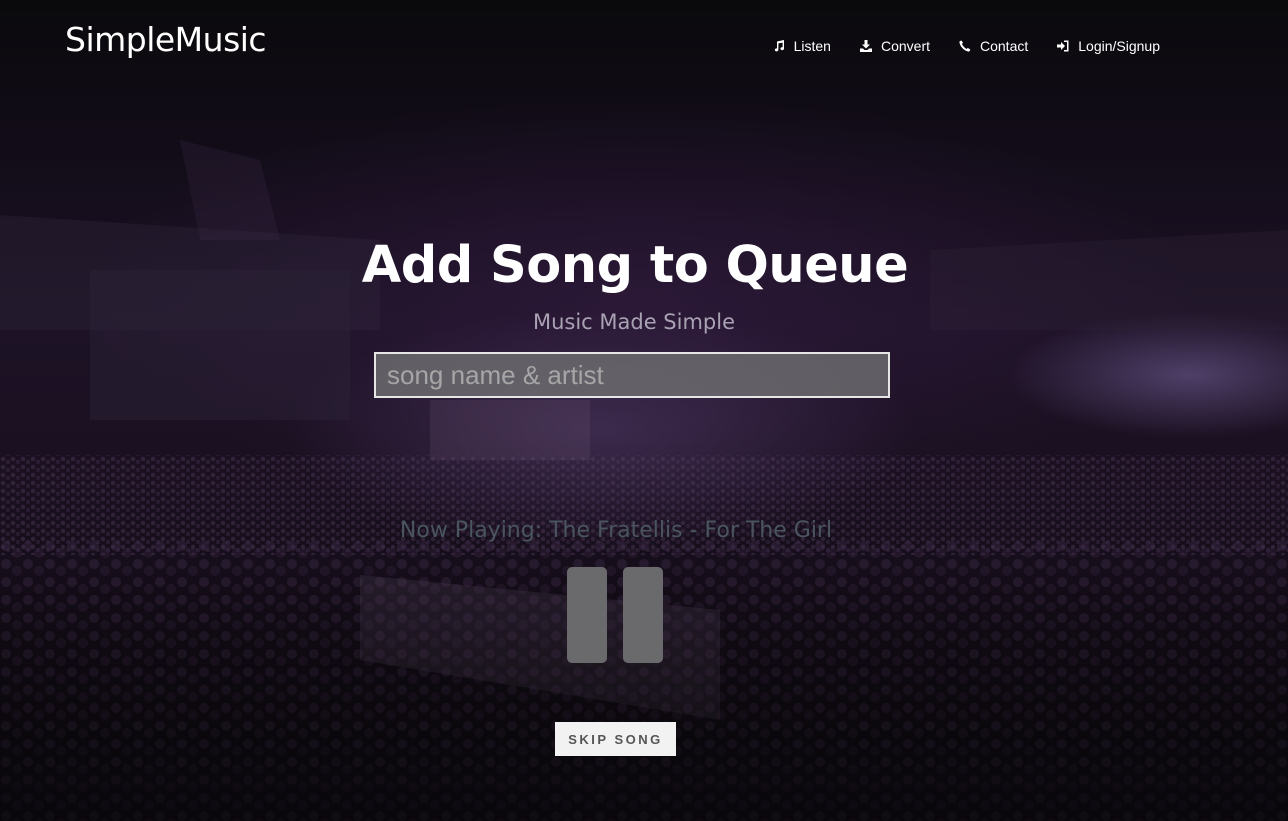  Describe the element at coordinates (905, 46) in the screenshot. I see `nav-convert-label: Convert` at that location.